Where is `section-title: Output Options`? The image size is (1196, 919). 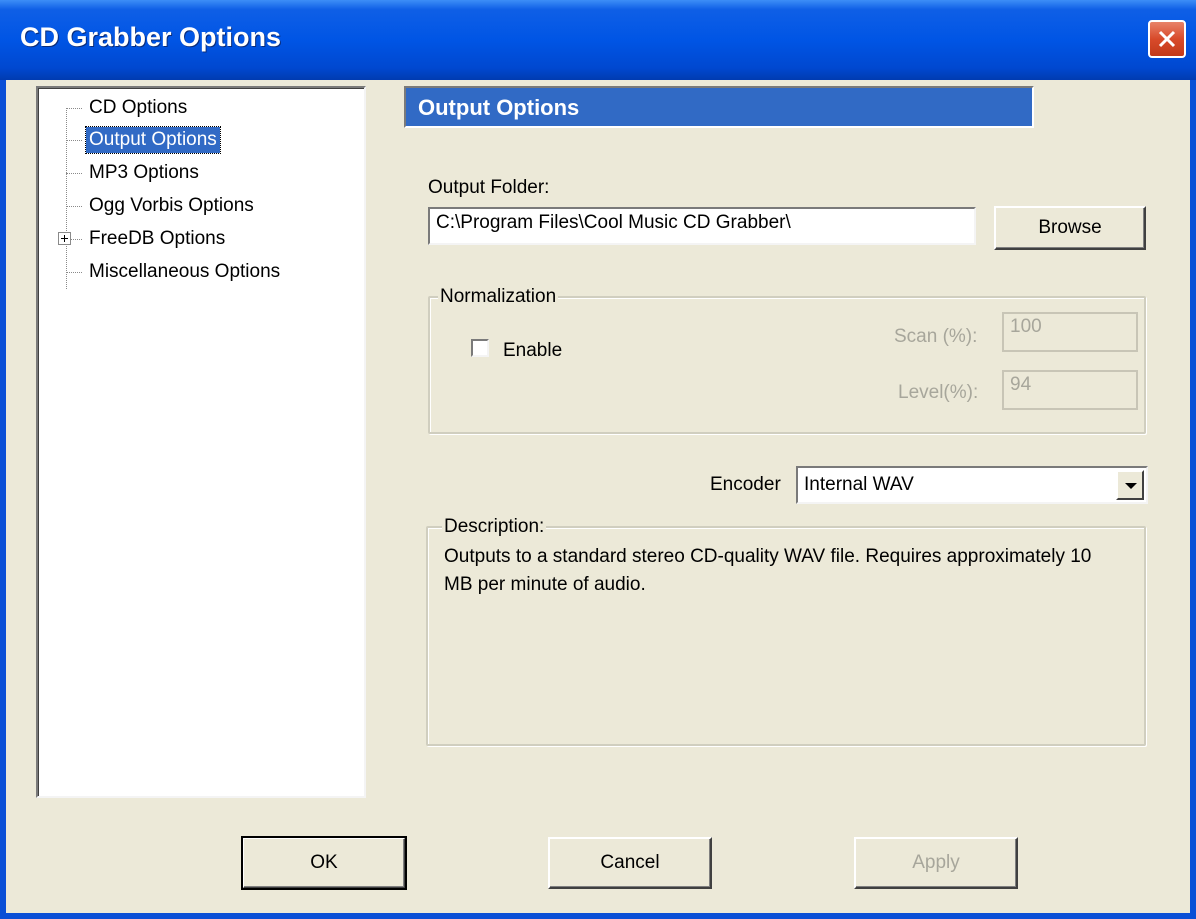 section-title: Output Options is located at coordinates (499, 107).